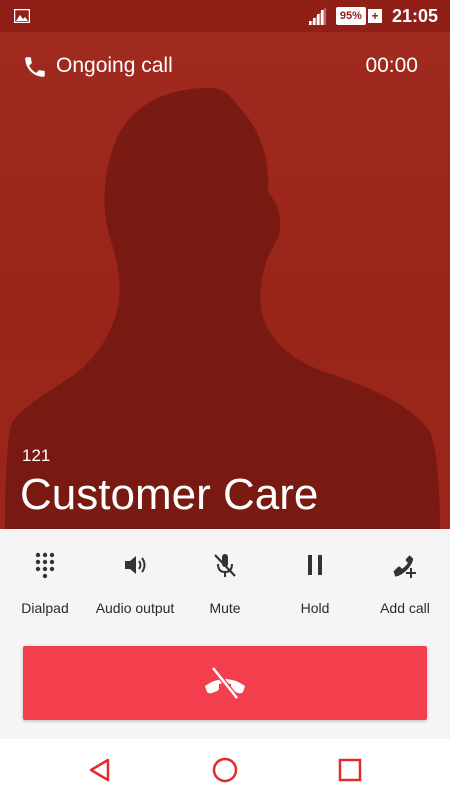 The image size is (450, 800). I want to click on signal-icon, so click(316, 16).